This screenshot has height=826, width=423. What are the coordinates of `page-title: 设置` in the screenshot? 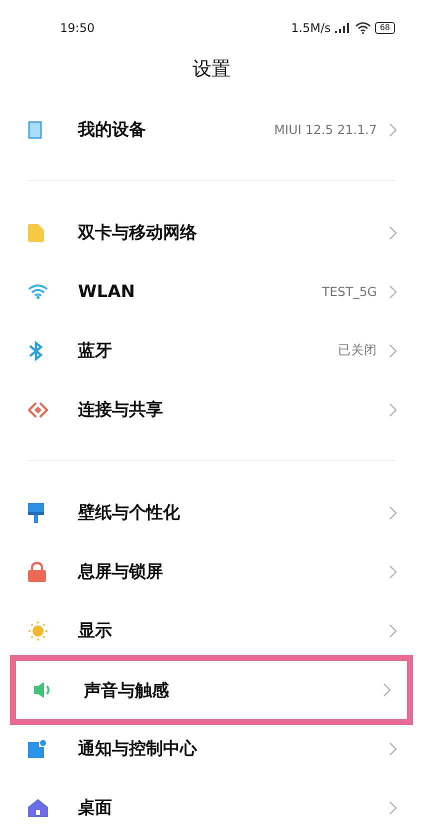 It's located at (212, 69).